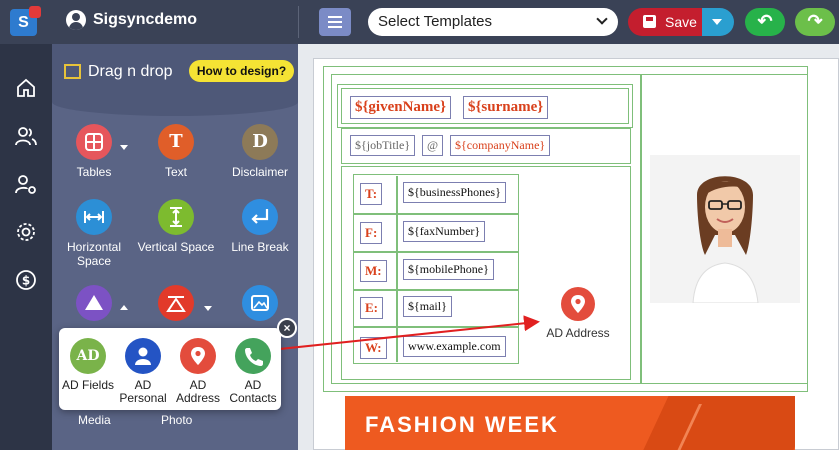 The width and height of the screenshot is (839, 450). I want to click on panel-title: Drag n drop, so click(130, 71).